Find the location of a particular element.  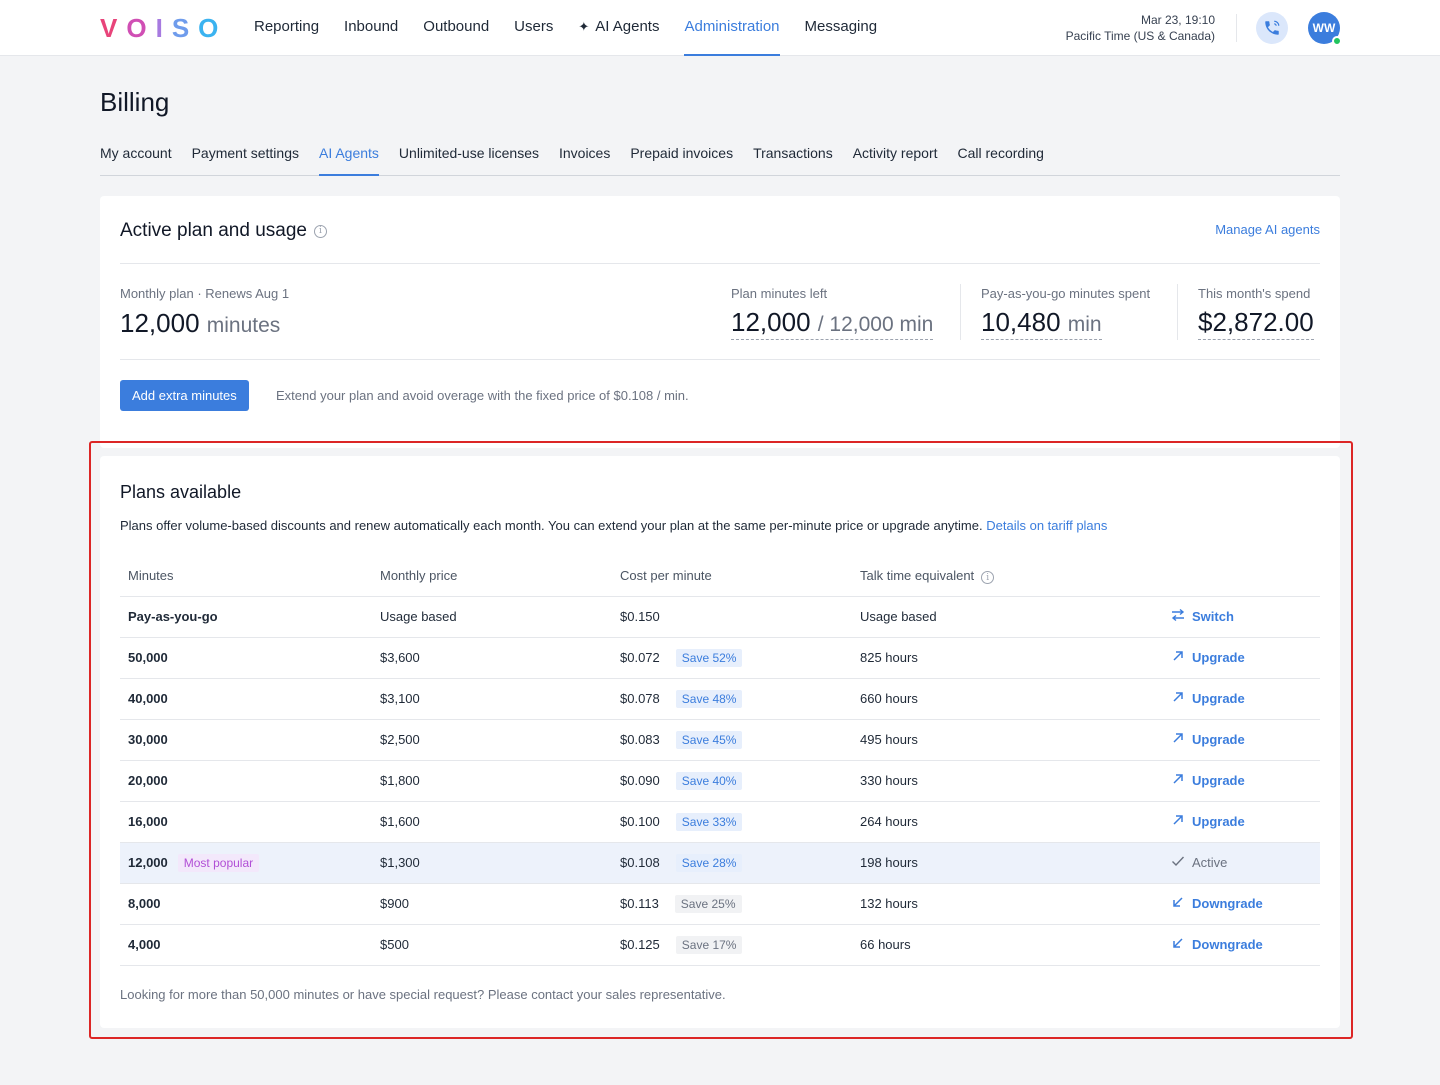

monthly-plan-unit: minutes is located at coordinates (243, 325).